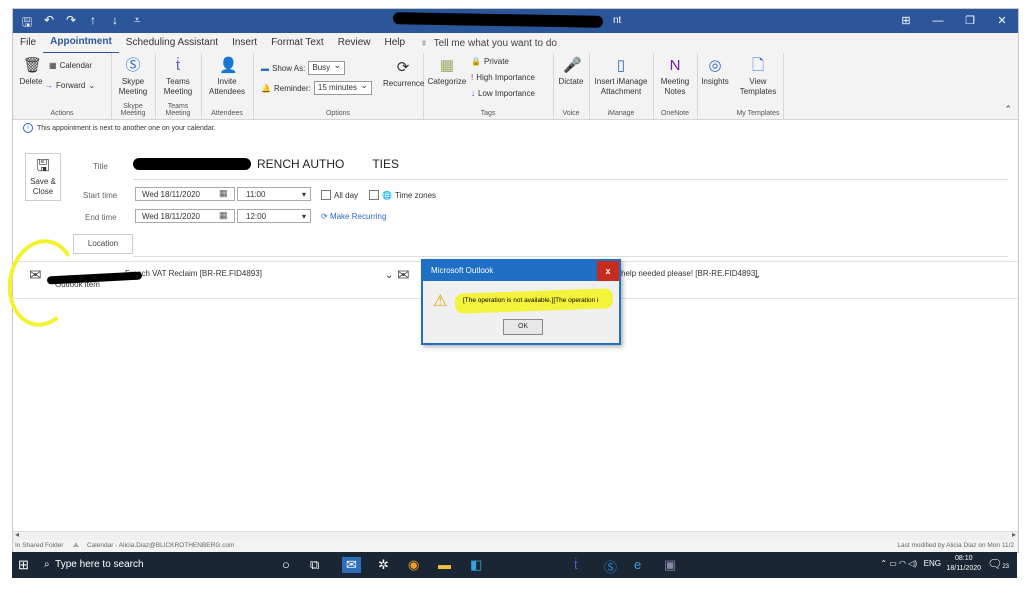 This screenshot has height=595, width=1031. What do you see at coordinates (496, 61) in the screenshot?
I see `private-label: Private` at bounding box center [496, 61].